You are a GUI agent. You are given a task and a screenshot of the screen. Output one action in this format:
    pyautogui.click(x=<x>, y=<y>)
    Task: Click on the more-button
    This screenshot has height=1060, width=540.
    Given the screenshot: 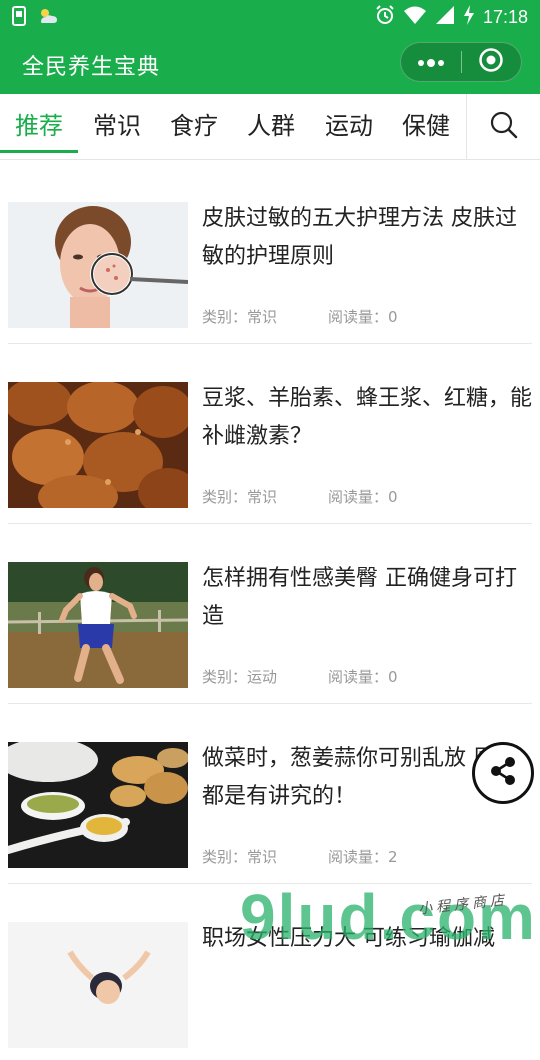 What is the action you would take?
    pyautogui.click(x=431, y=62)
    